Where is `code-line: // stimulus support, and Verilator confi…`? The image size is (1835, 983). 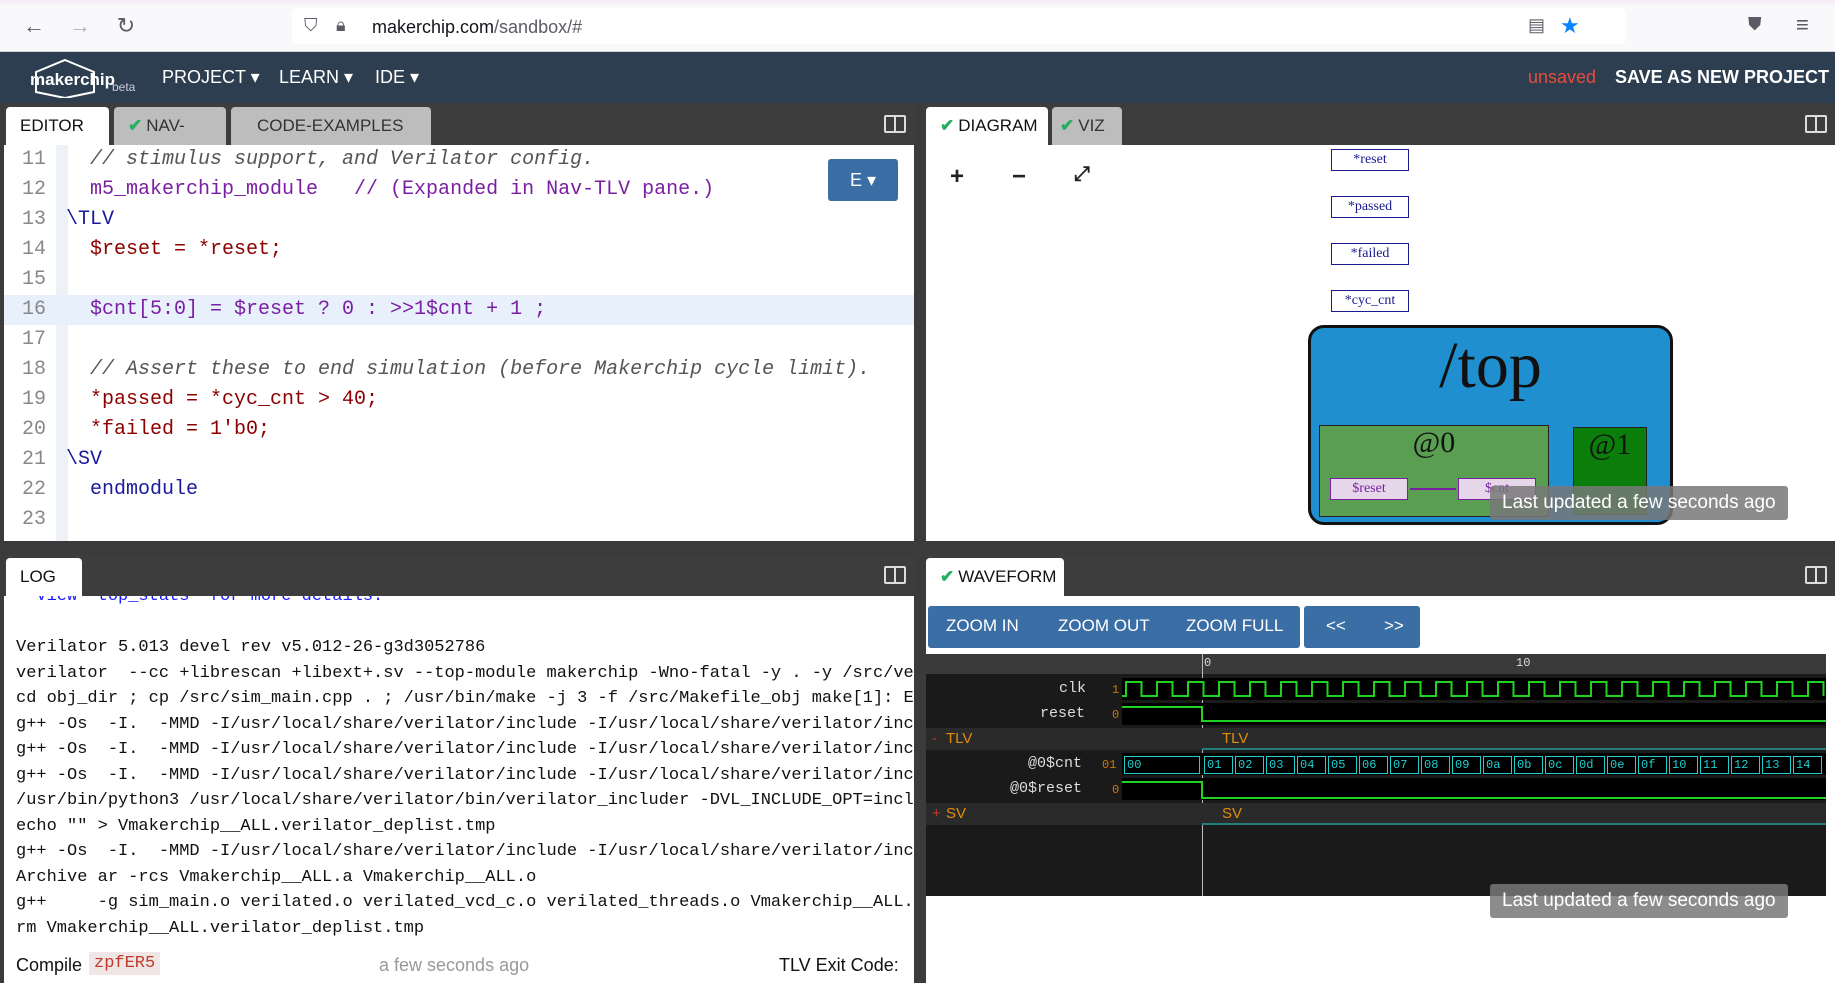
code-line: // stimulus support, and Verilator confi… is located at coordinates (330, 159).